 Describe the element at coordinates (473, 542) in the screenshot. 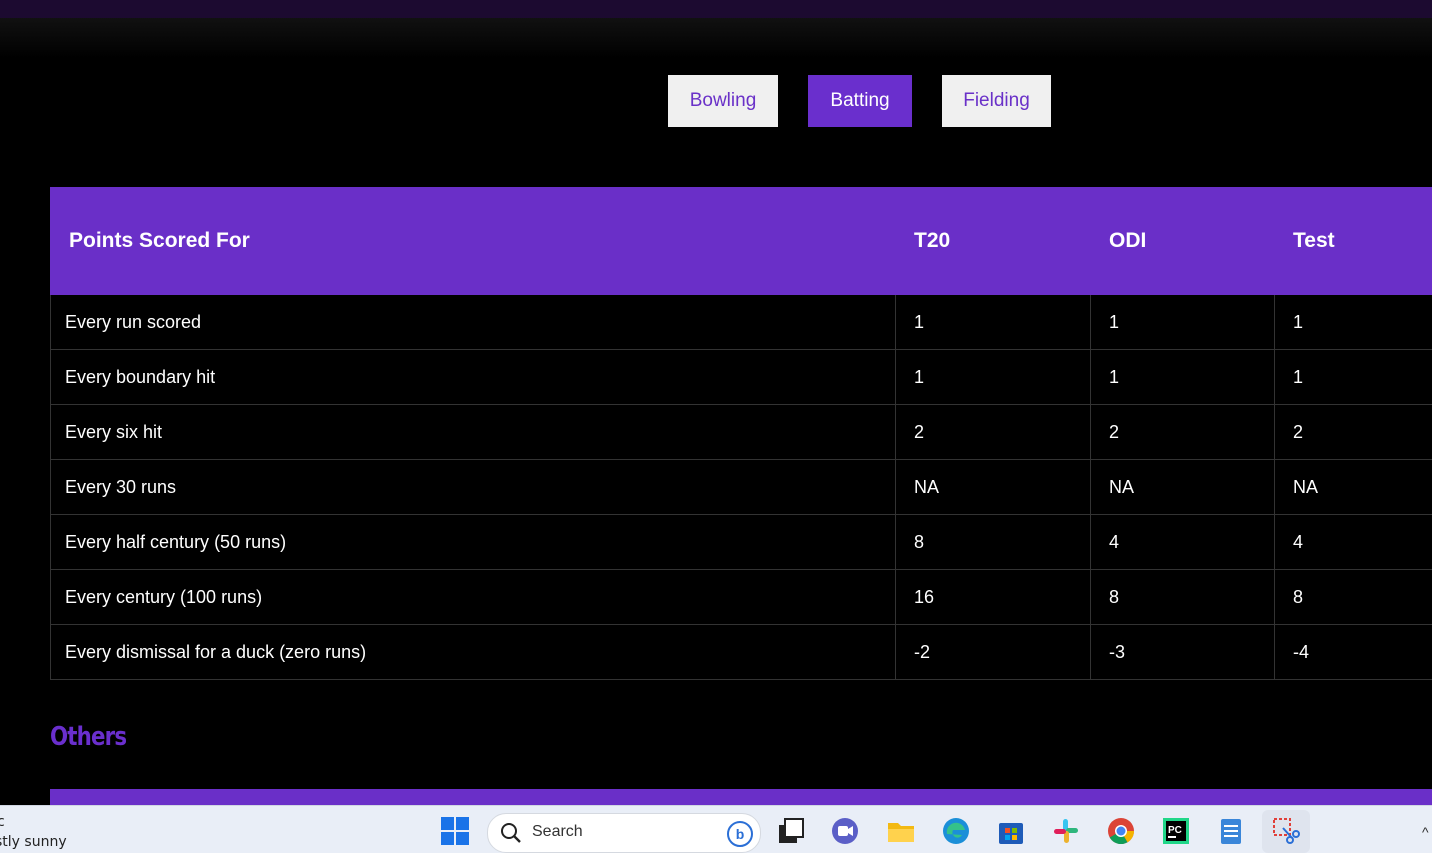

I see `row-label: Every half century (50 runs)` at that location.